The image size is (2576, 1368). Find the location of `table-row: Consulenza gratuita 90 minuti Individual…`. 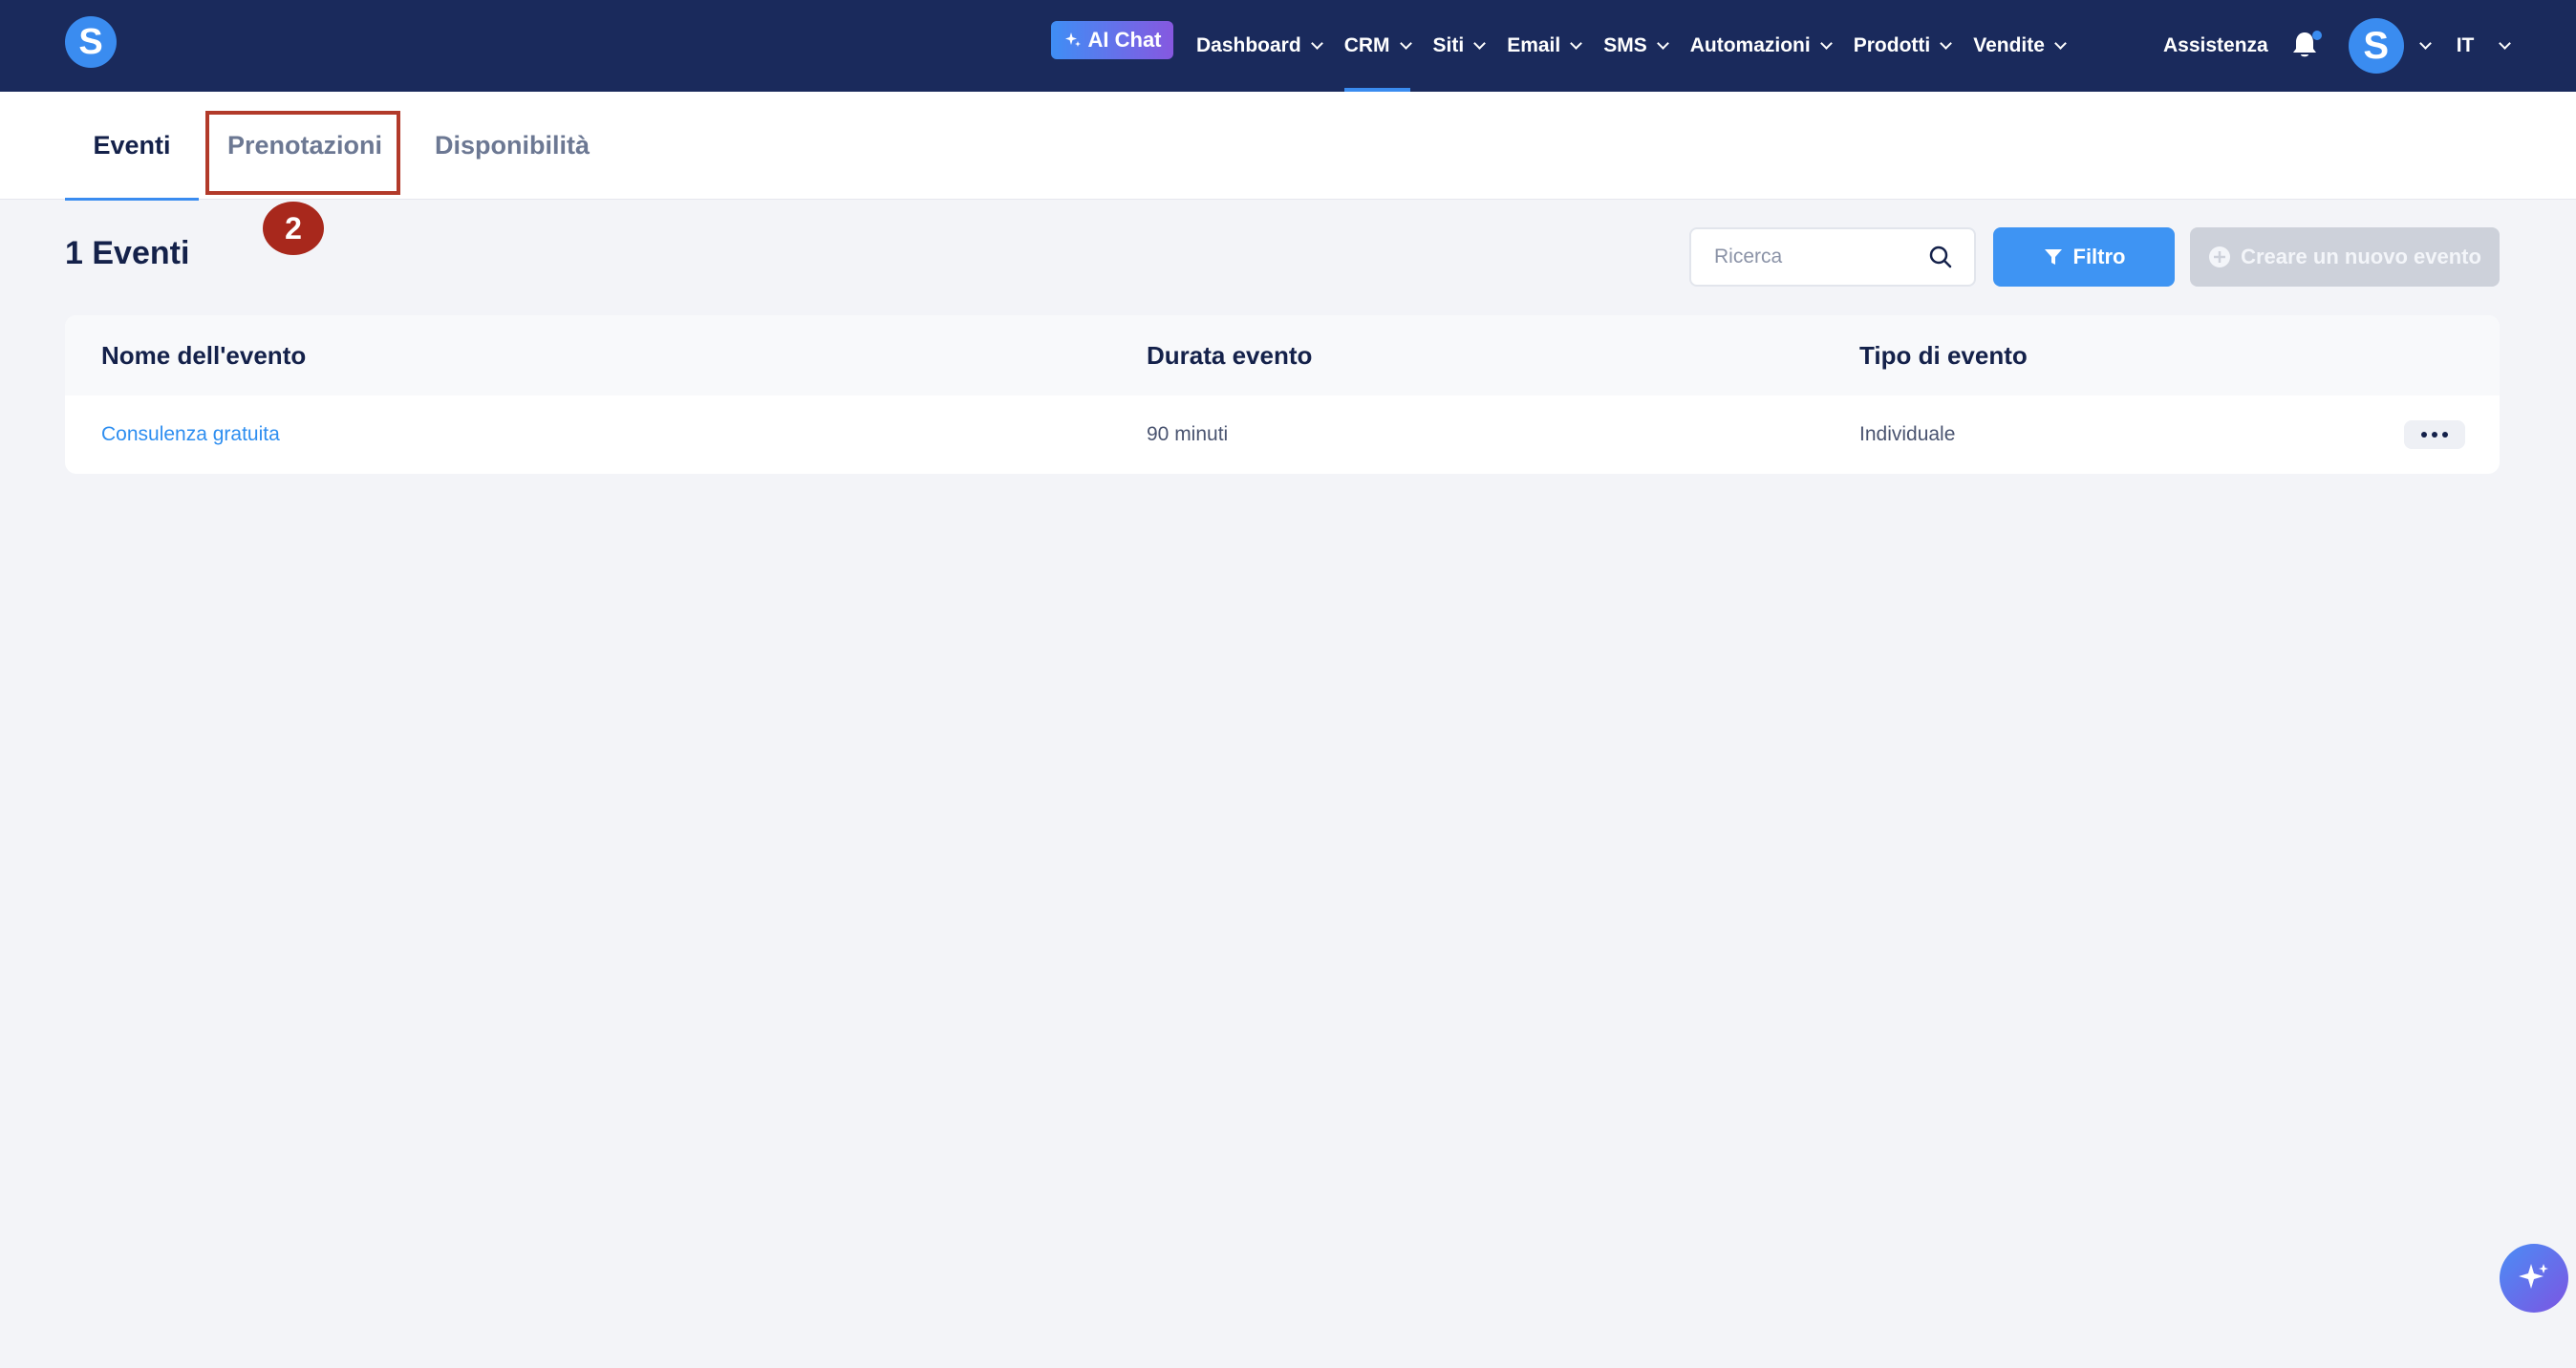

table-row: Consulenza gratuita 90 minuti Individual… is located at coordinates (1282, 435).